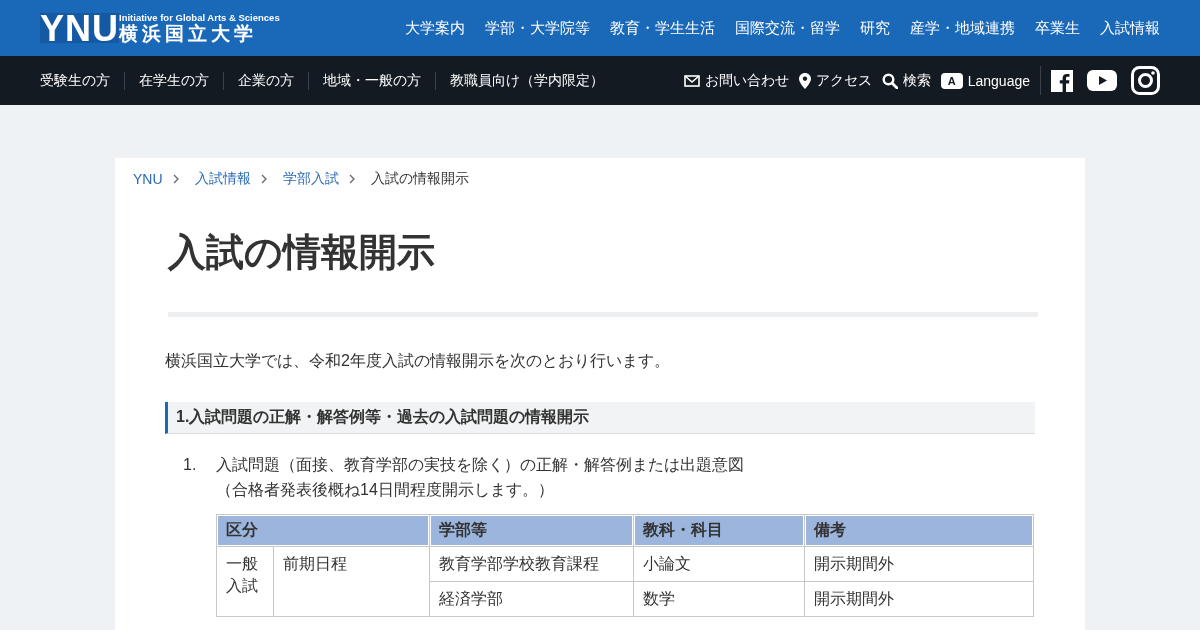  Describe the element at coordinates (889, 80) in the screenshot. I see `search-icon` at that location.